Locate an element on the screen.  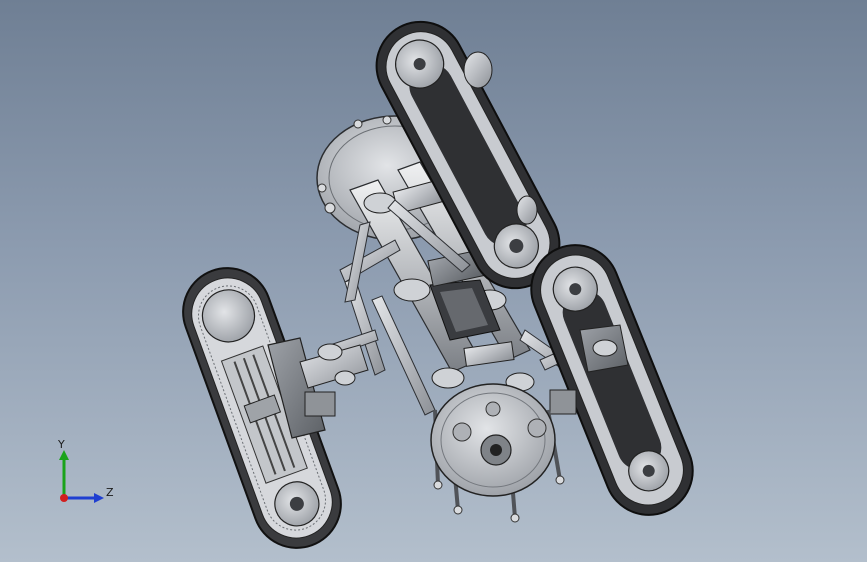
x-axis-dot-icon is located at coordinates (64, 498).